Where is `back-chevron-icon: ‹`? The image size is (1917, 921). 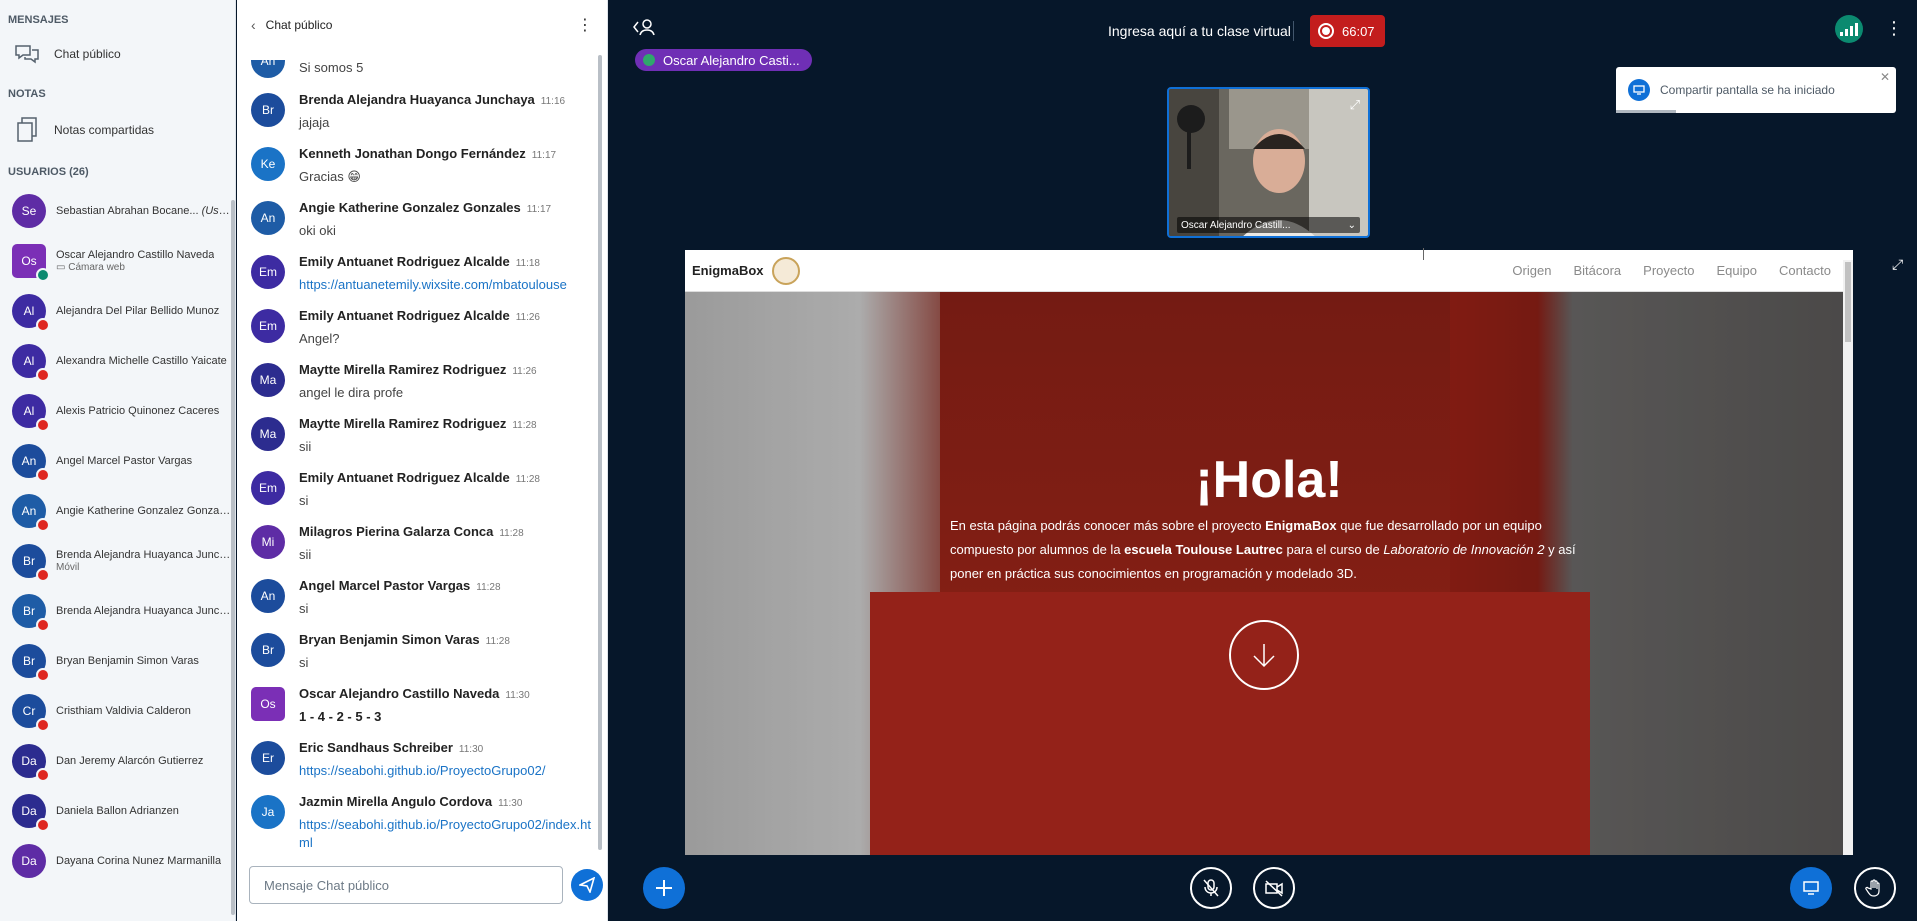 back-chevron-icon: ‹ is located at coordinates (253, 25).